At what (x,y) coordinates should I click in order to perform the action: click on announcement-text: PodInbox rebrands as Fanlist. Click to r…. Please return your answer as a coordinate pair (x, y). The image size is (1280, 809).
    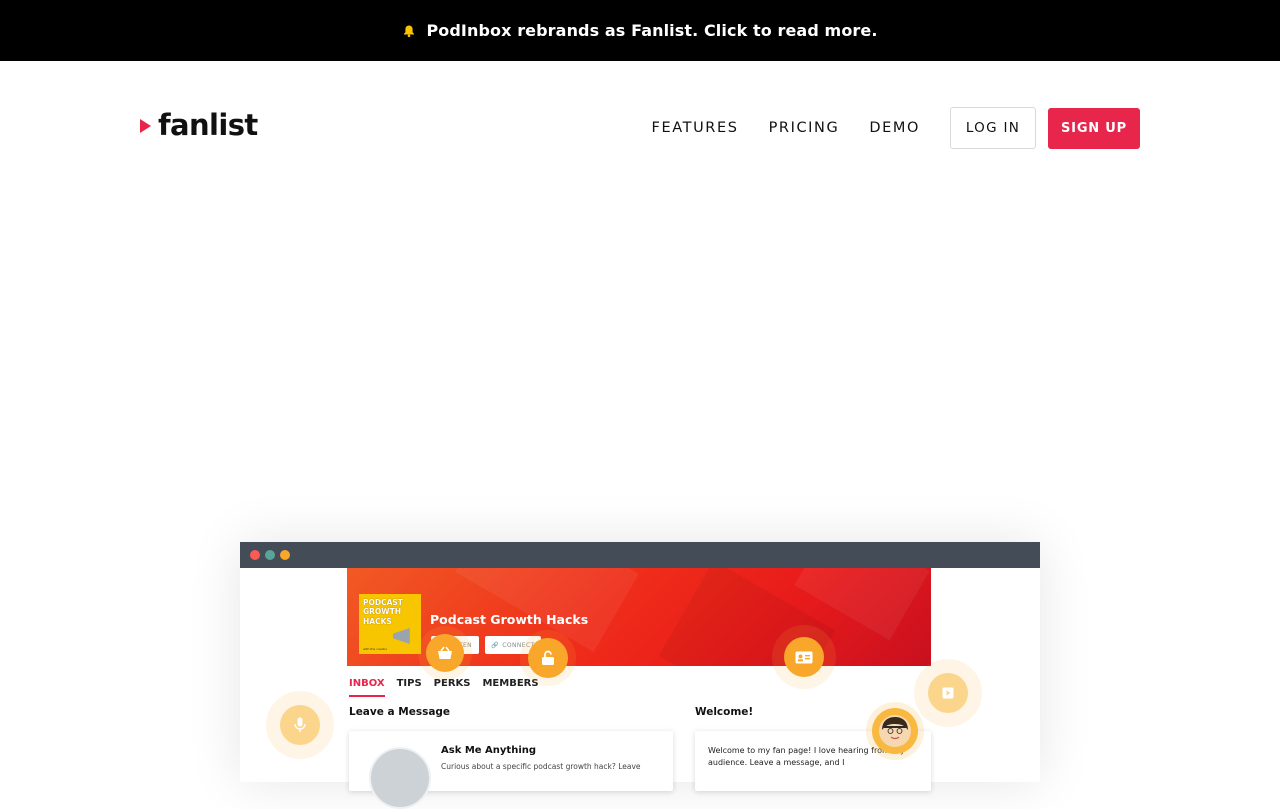
    Looking at the image, I should click on (652, 30).